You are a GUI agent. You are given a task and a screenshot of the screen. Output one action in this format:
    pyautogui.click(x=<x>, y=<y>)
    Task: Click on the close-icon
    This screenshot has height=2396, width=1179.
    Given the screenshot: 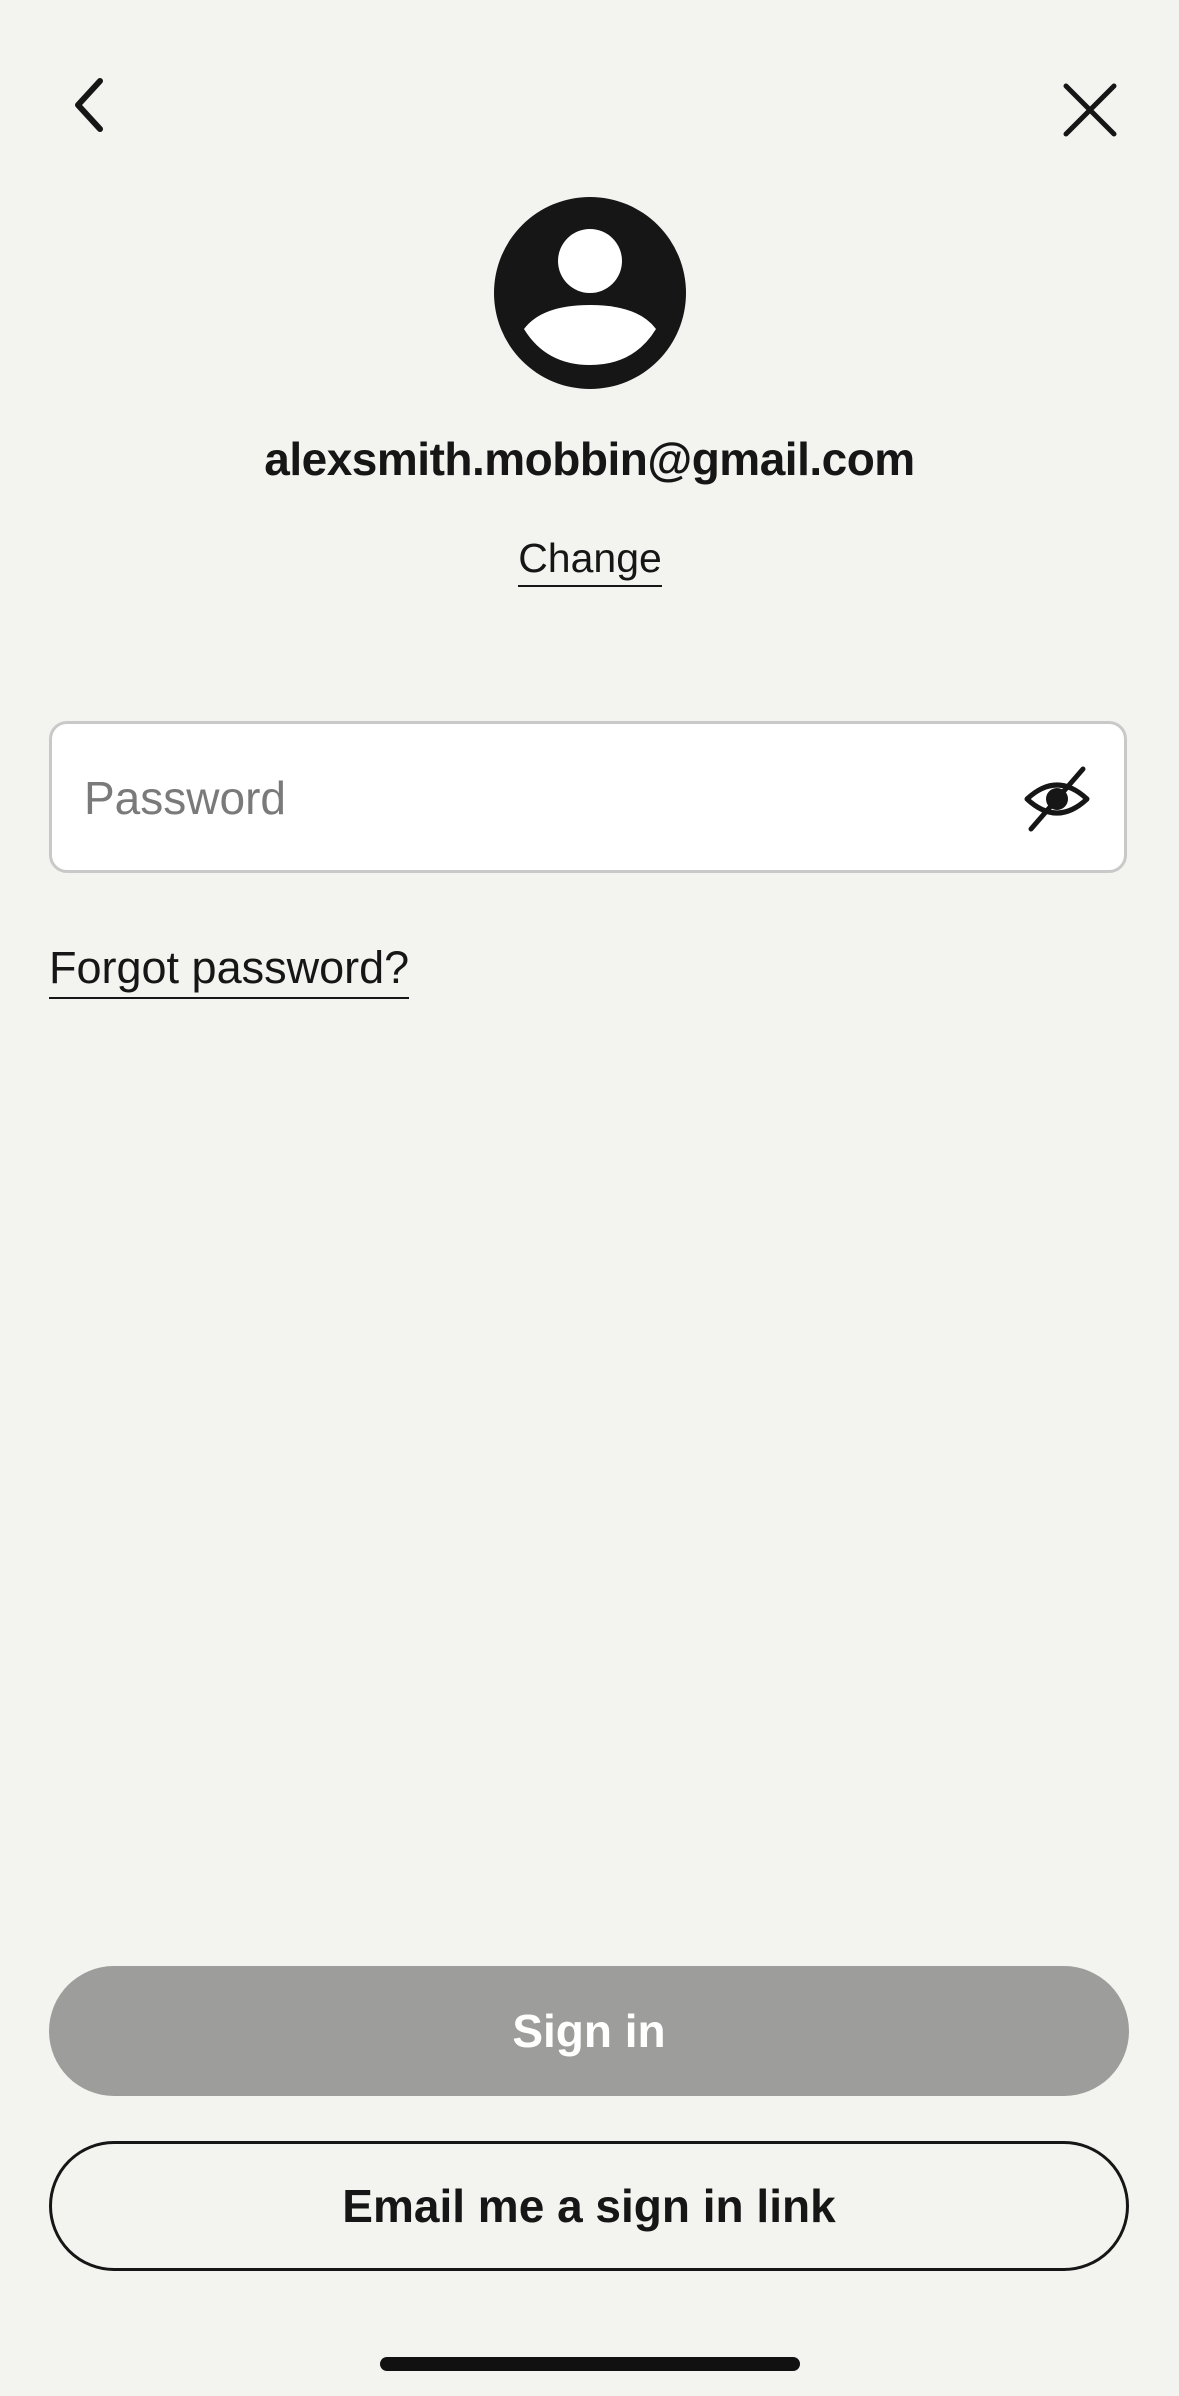 What is the action you would take?
    pyautogui.click(x=1090, y=110)
    